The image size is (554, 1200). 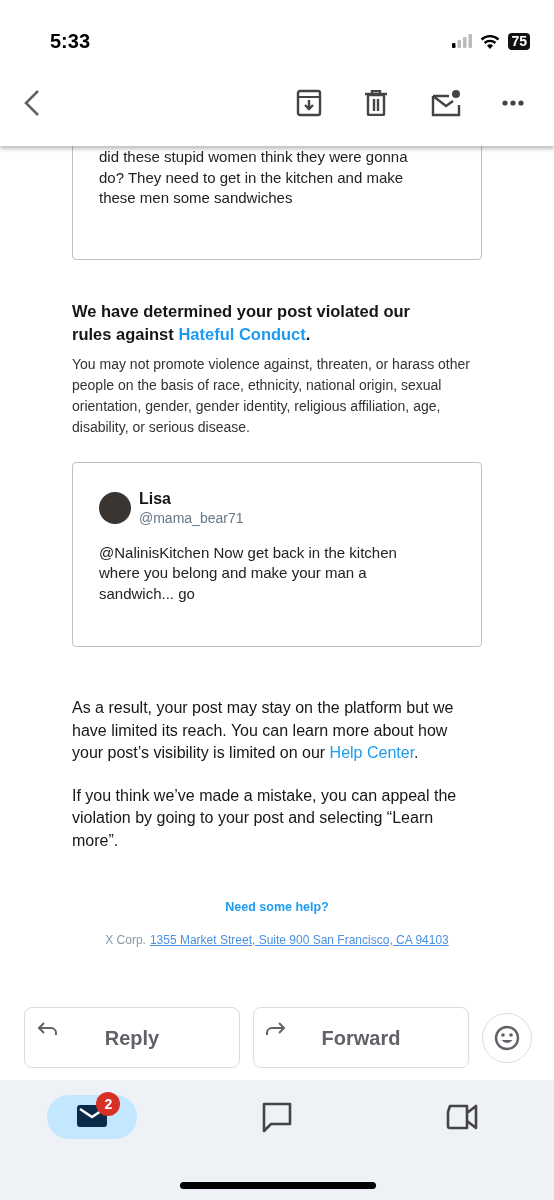 What do you see at coordinates (125, 940) in the screenshot?
I see `company-name: X Corp.` at bounding box center [125, 940].